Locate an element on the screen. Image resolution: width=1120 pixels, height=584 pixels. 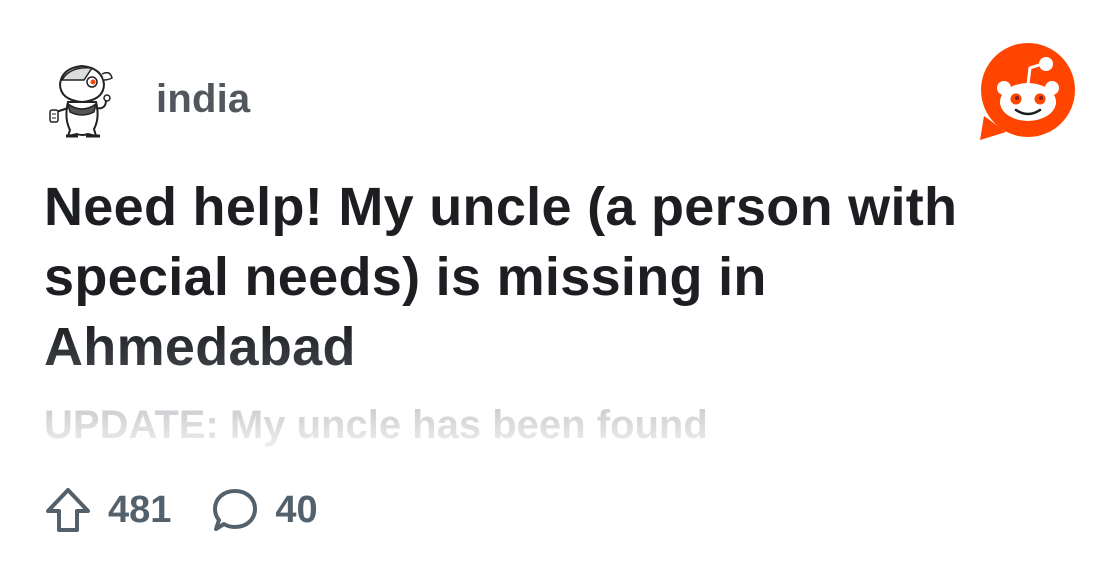
upvote-arrow-icon is located at coordinates (68, 510).